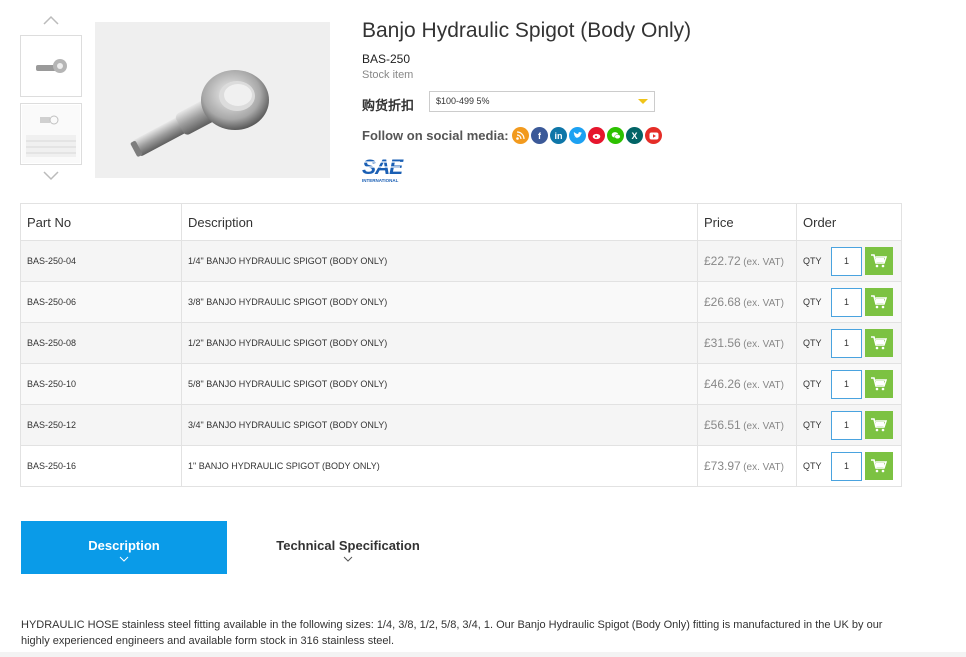 The width and height of the screenshot is (966, 657). Describe the element at coordinates (386, 59) in the screenshot. I see `product-sku: BAS-250` at that location.